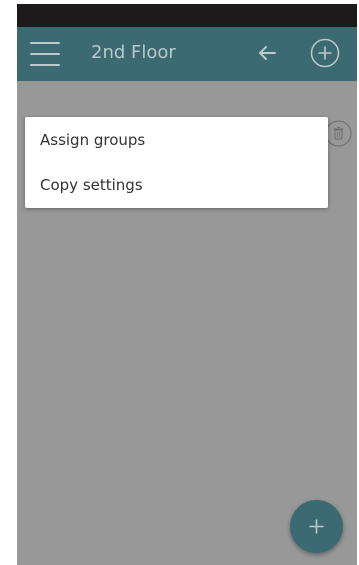  I want to click on arrow-left-icon, so click(268, 53).